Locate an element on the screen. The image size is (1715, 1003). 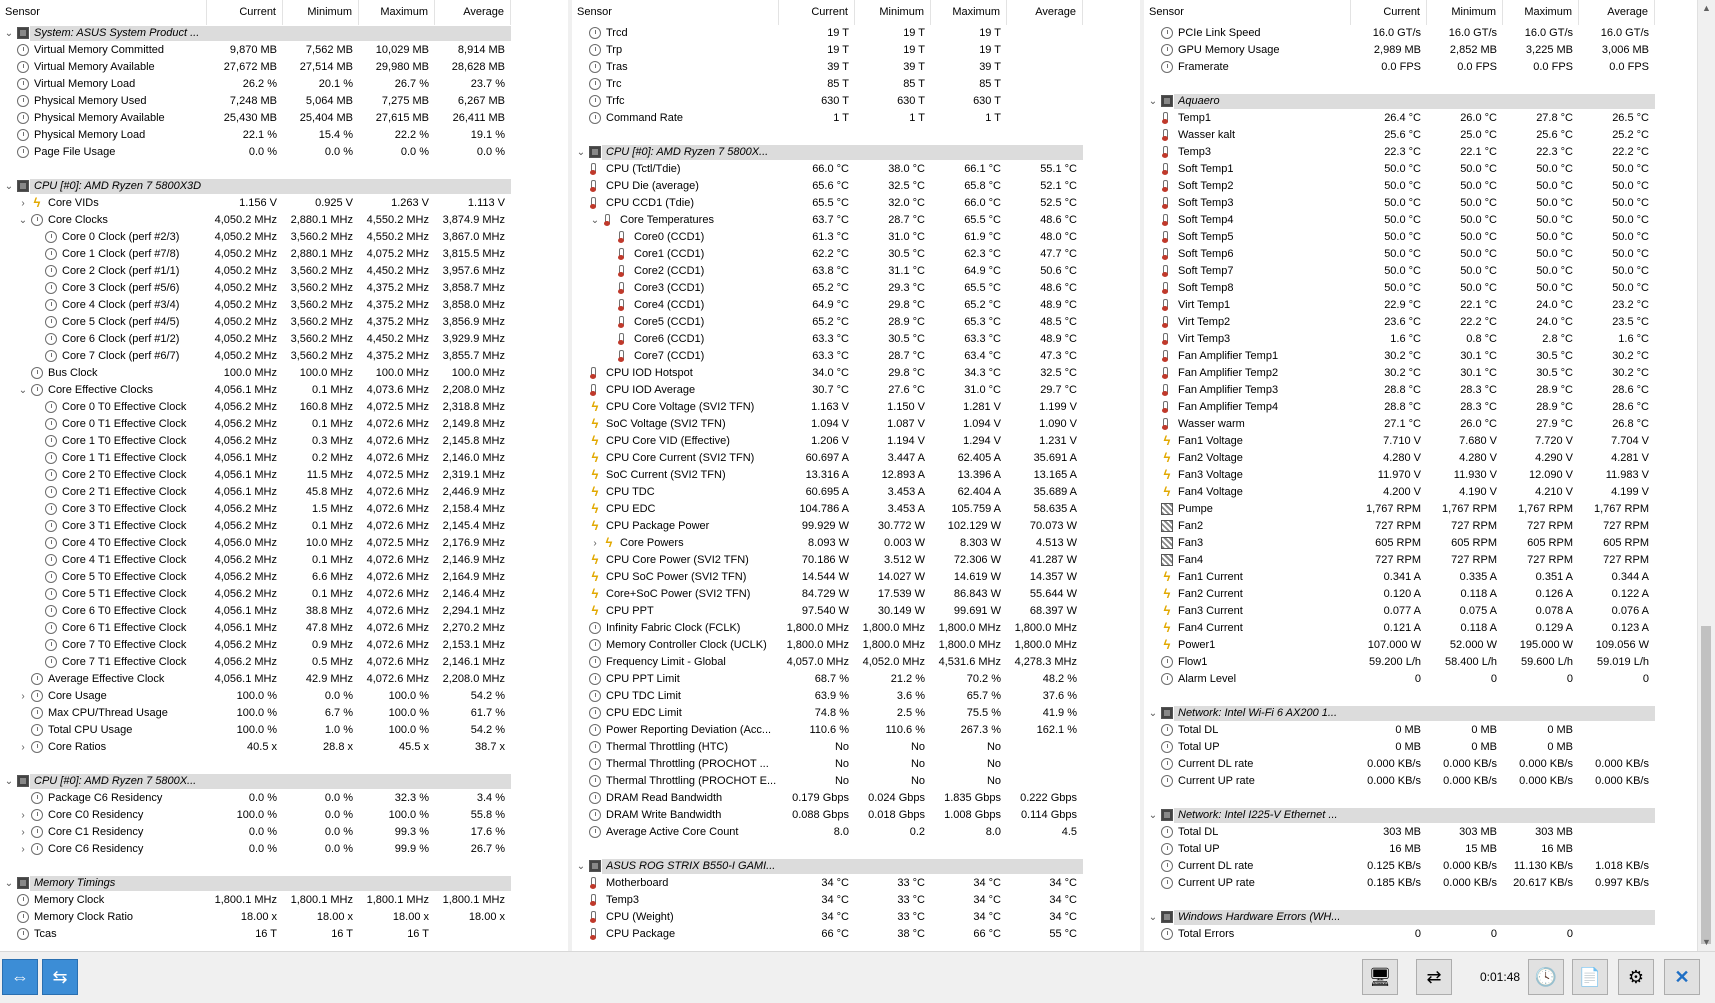
expand-collapse-button: ⇔ is located at coordinates (20, 977).